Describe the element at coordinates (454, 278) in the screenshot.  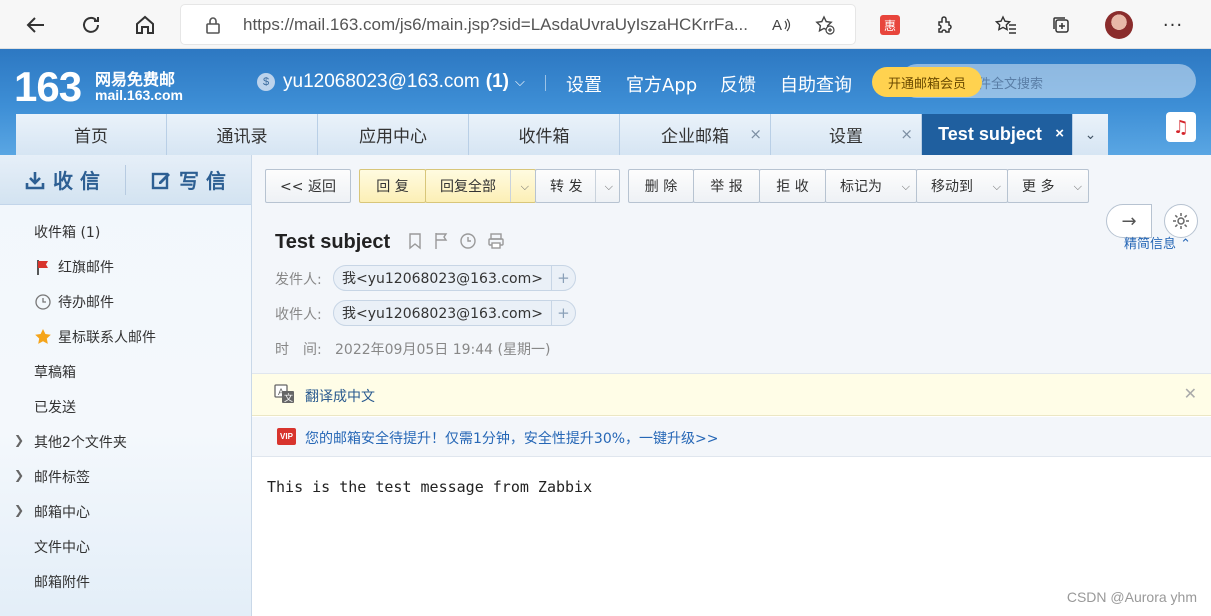
I see `sender-chip: 我<yu12068023@163.com> +` at that location.